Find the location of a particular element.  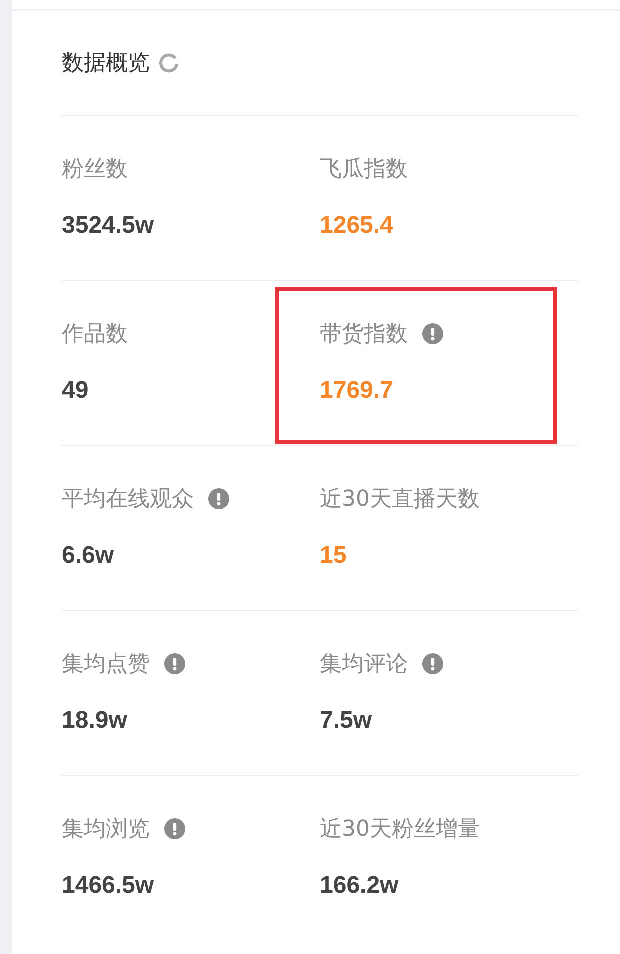

metric-value: 1769.7 is located at coordinates (357, 391).